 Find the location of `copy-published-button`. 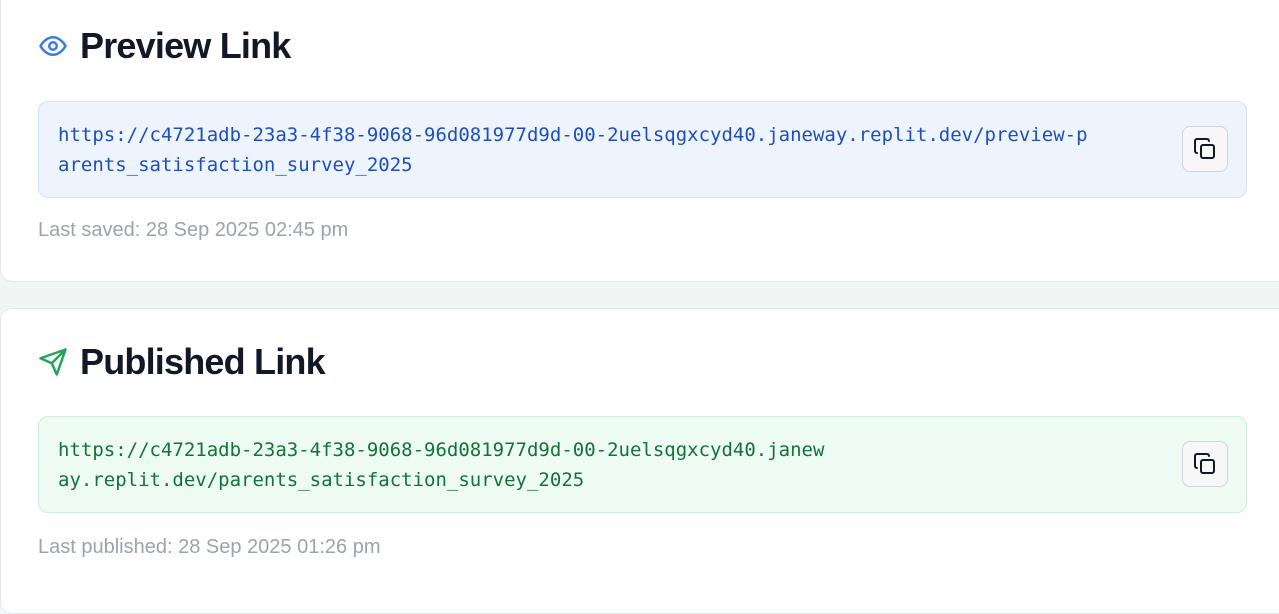

copy-published-button is located at coordinates (1205, 464).